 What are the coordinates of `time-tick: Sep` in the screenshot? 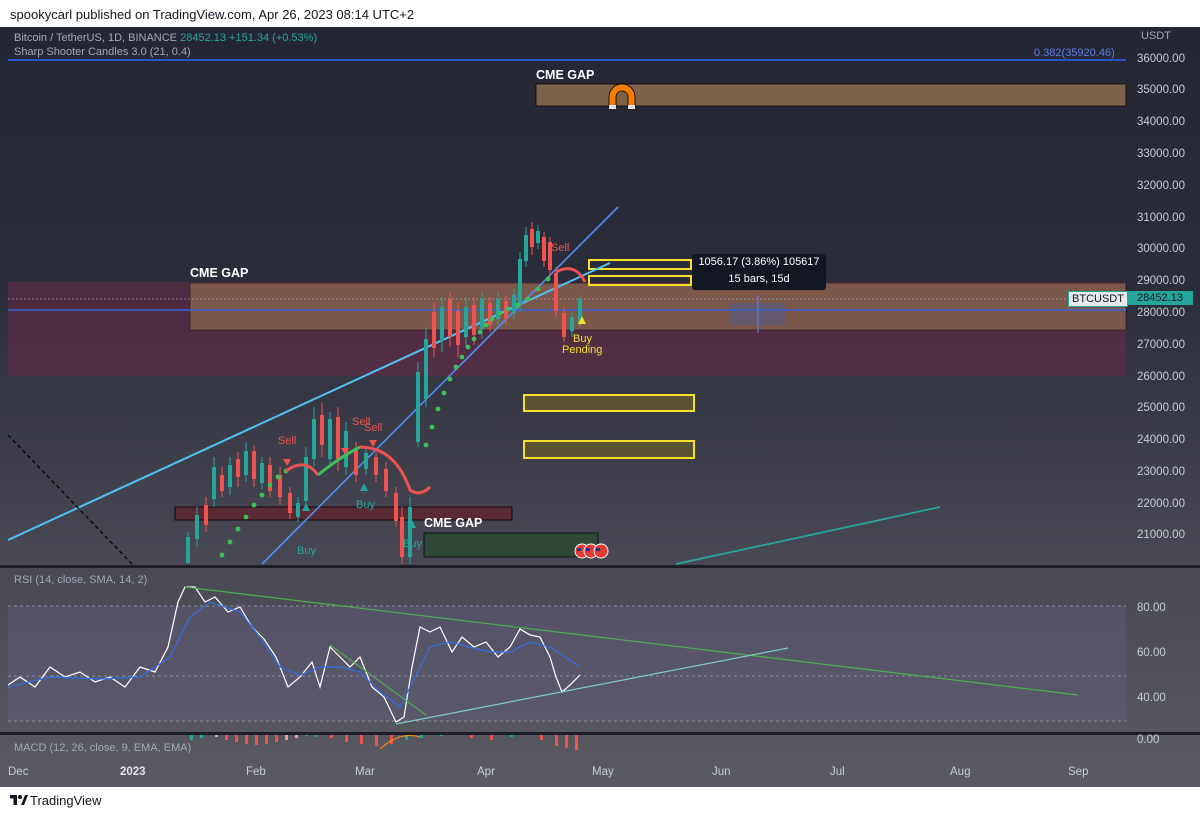 It's located at (1078, 772).